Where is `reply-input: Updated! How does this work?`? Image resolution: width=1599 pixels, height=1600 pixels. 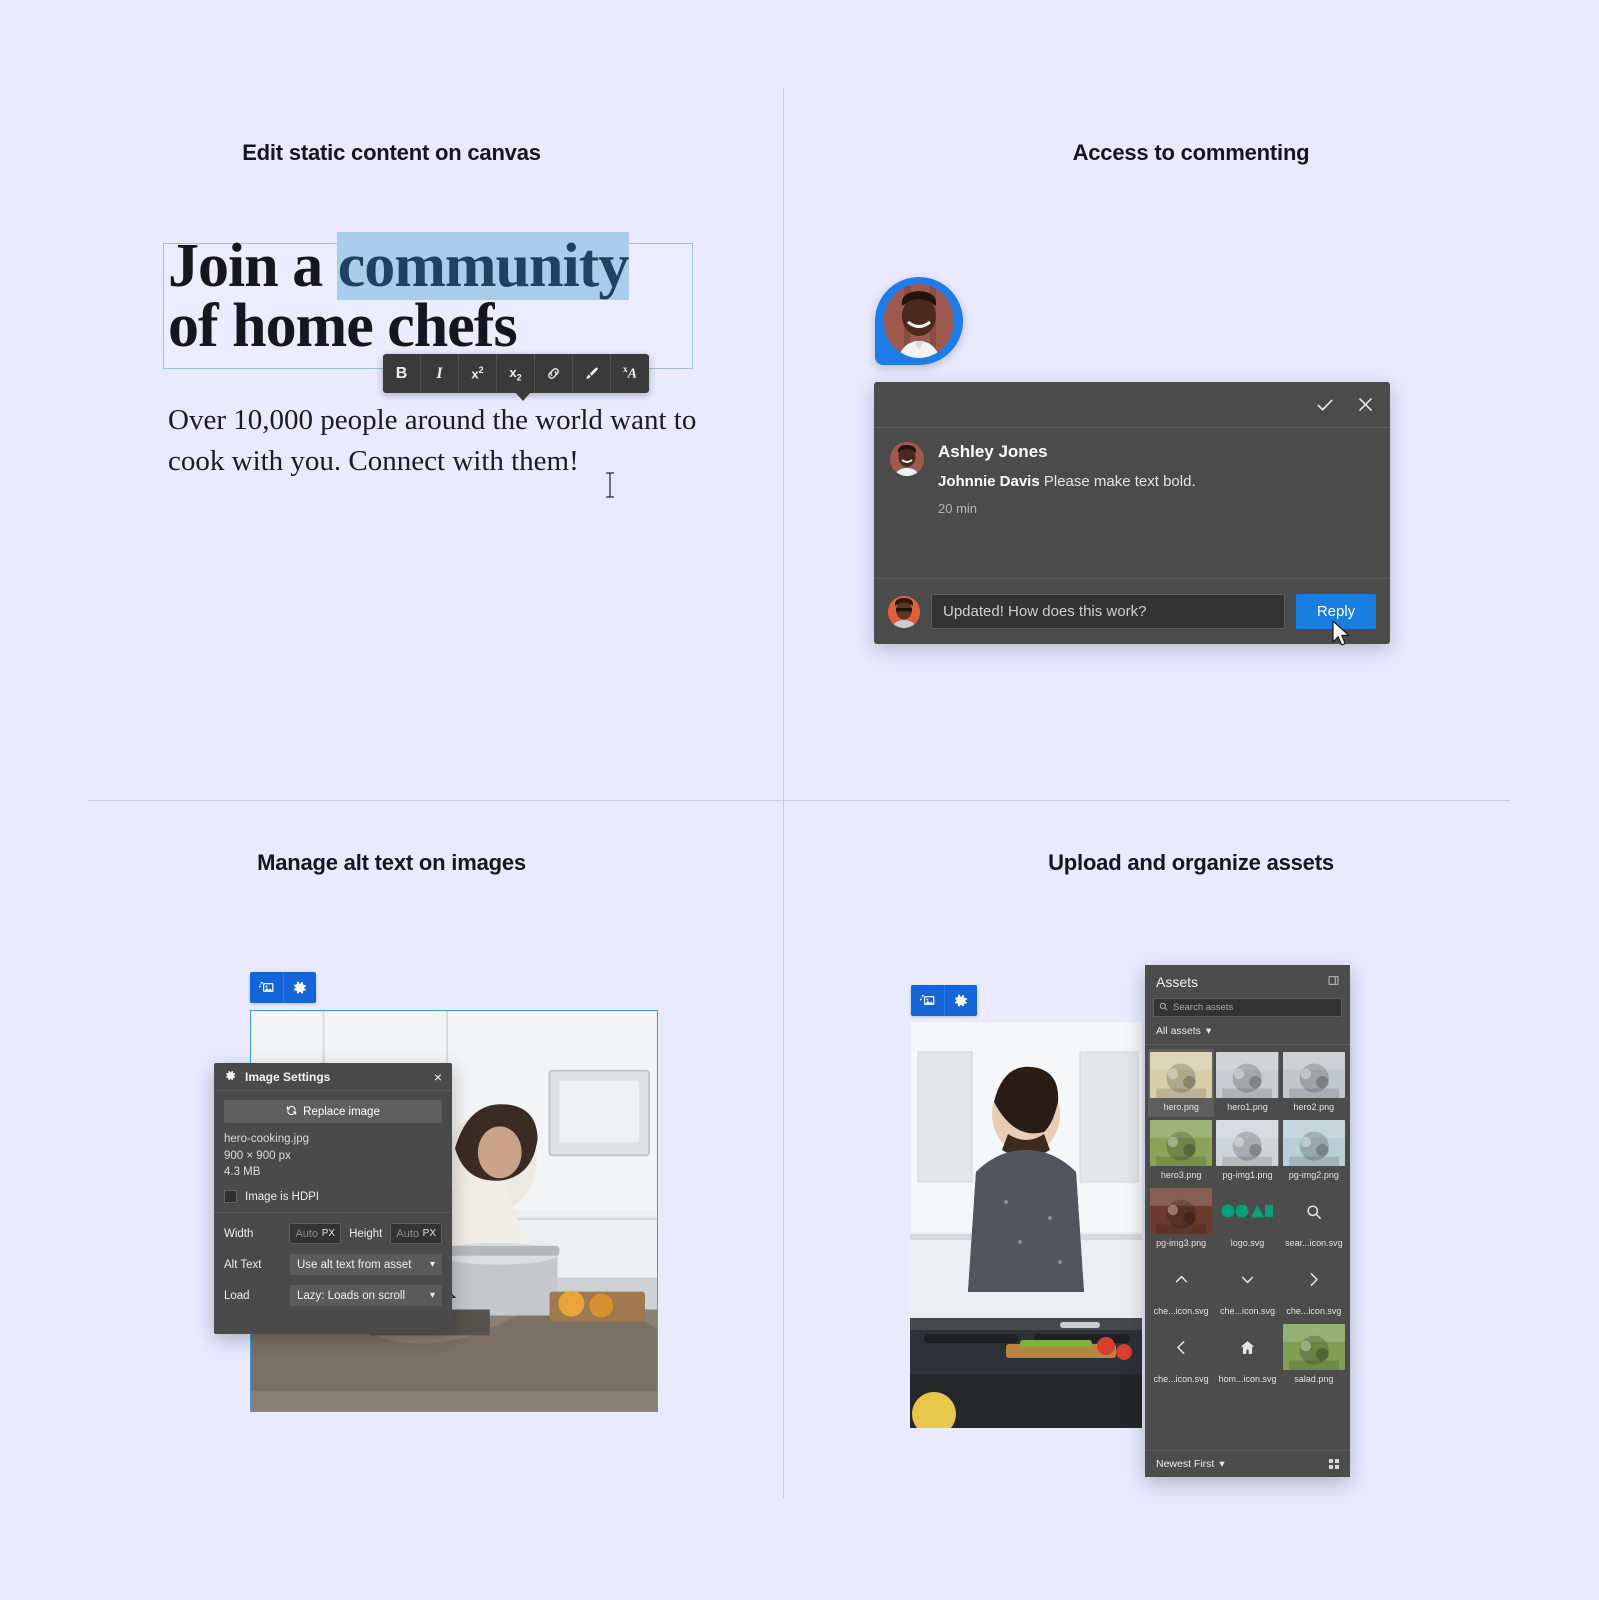 reply-input: Updated! How does this work? is located at coordinates (1108, 611).